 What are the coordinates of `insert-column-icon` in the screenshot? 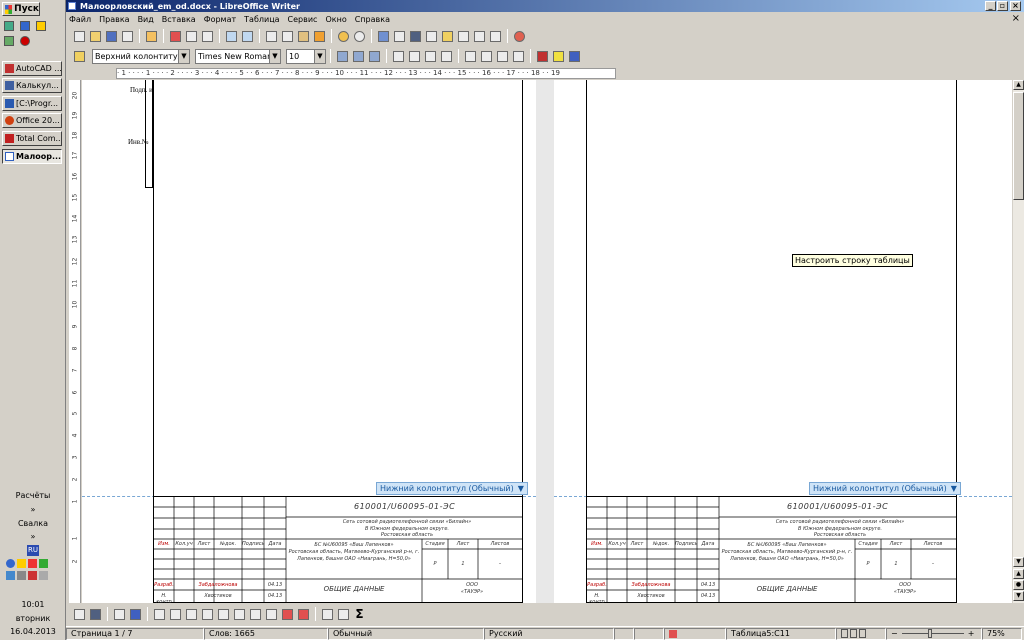 It's located at (271, 614).